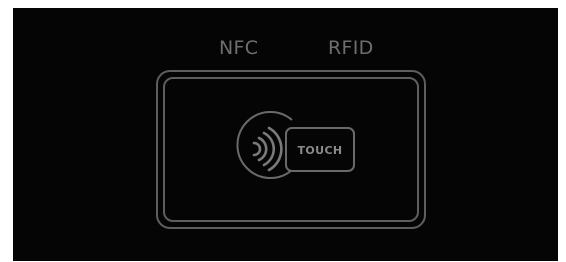 This screenshot has width=566, height=262. I want to click on touch-button: TOUCH, so click(320, 149).